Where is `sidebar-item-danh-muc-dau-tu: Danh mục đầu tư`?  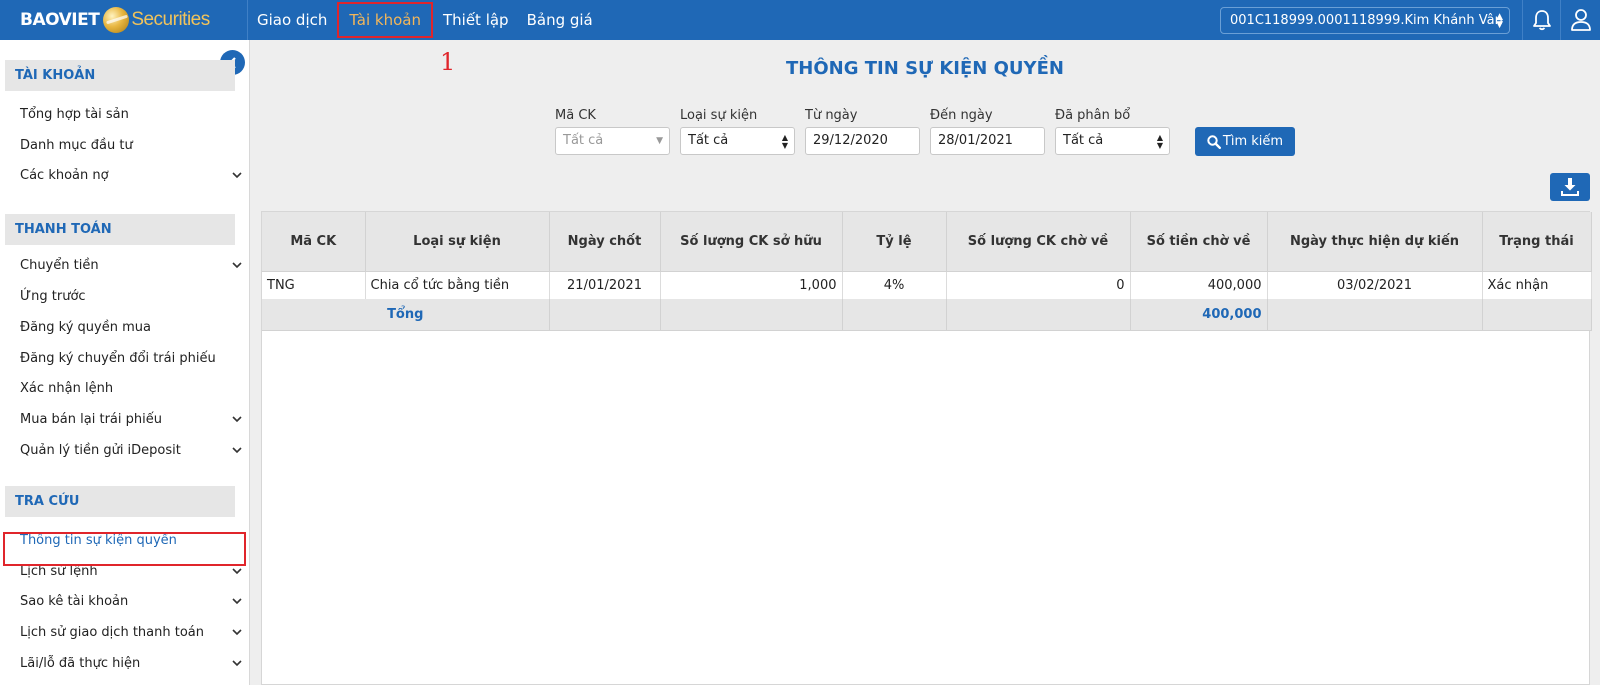
sidebar-item-danh-muc-dau-tu: Danh mục đầu tư is located at coordinates (133, 146).